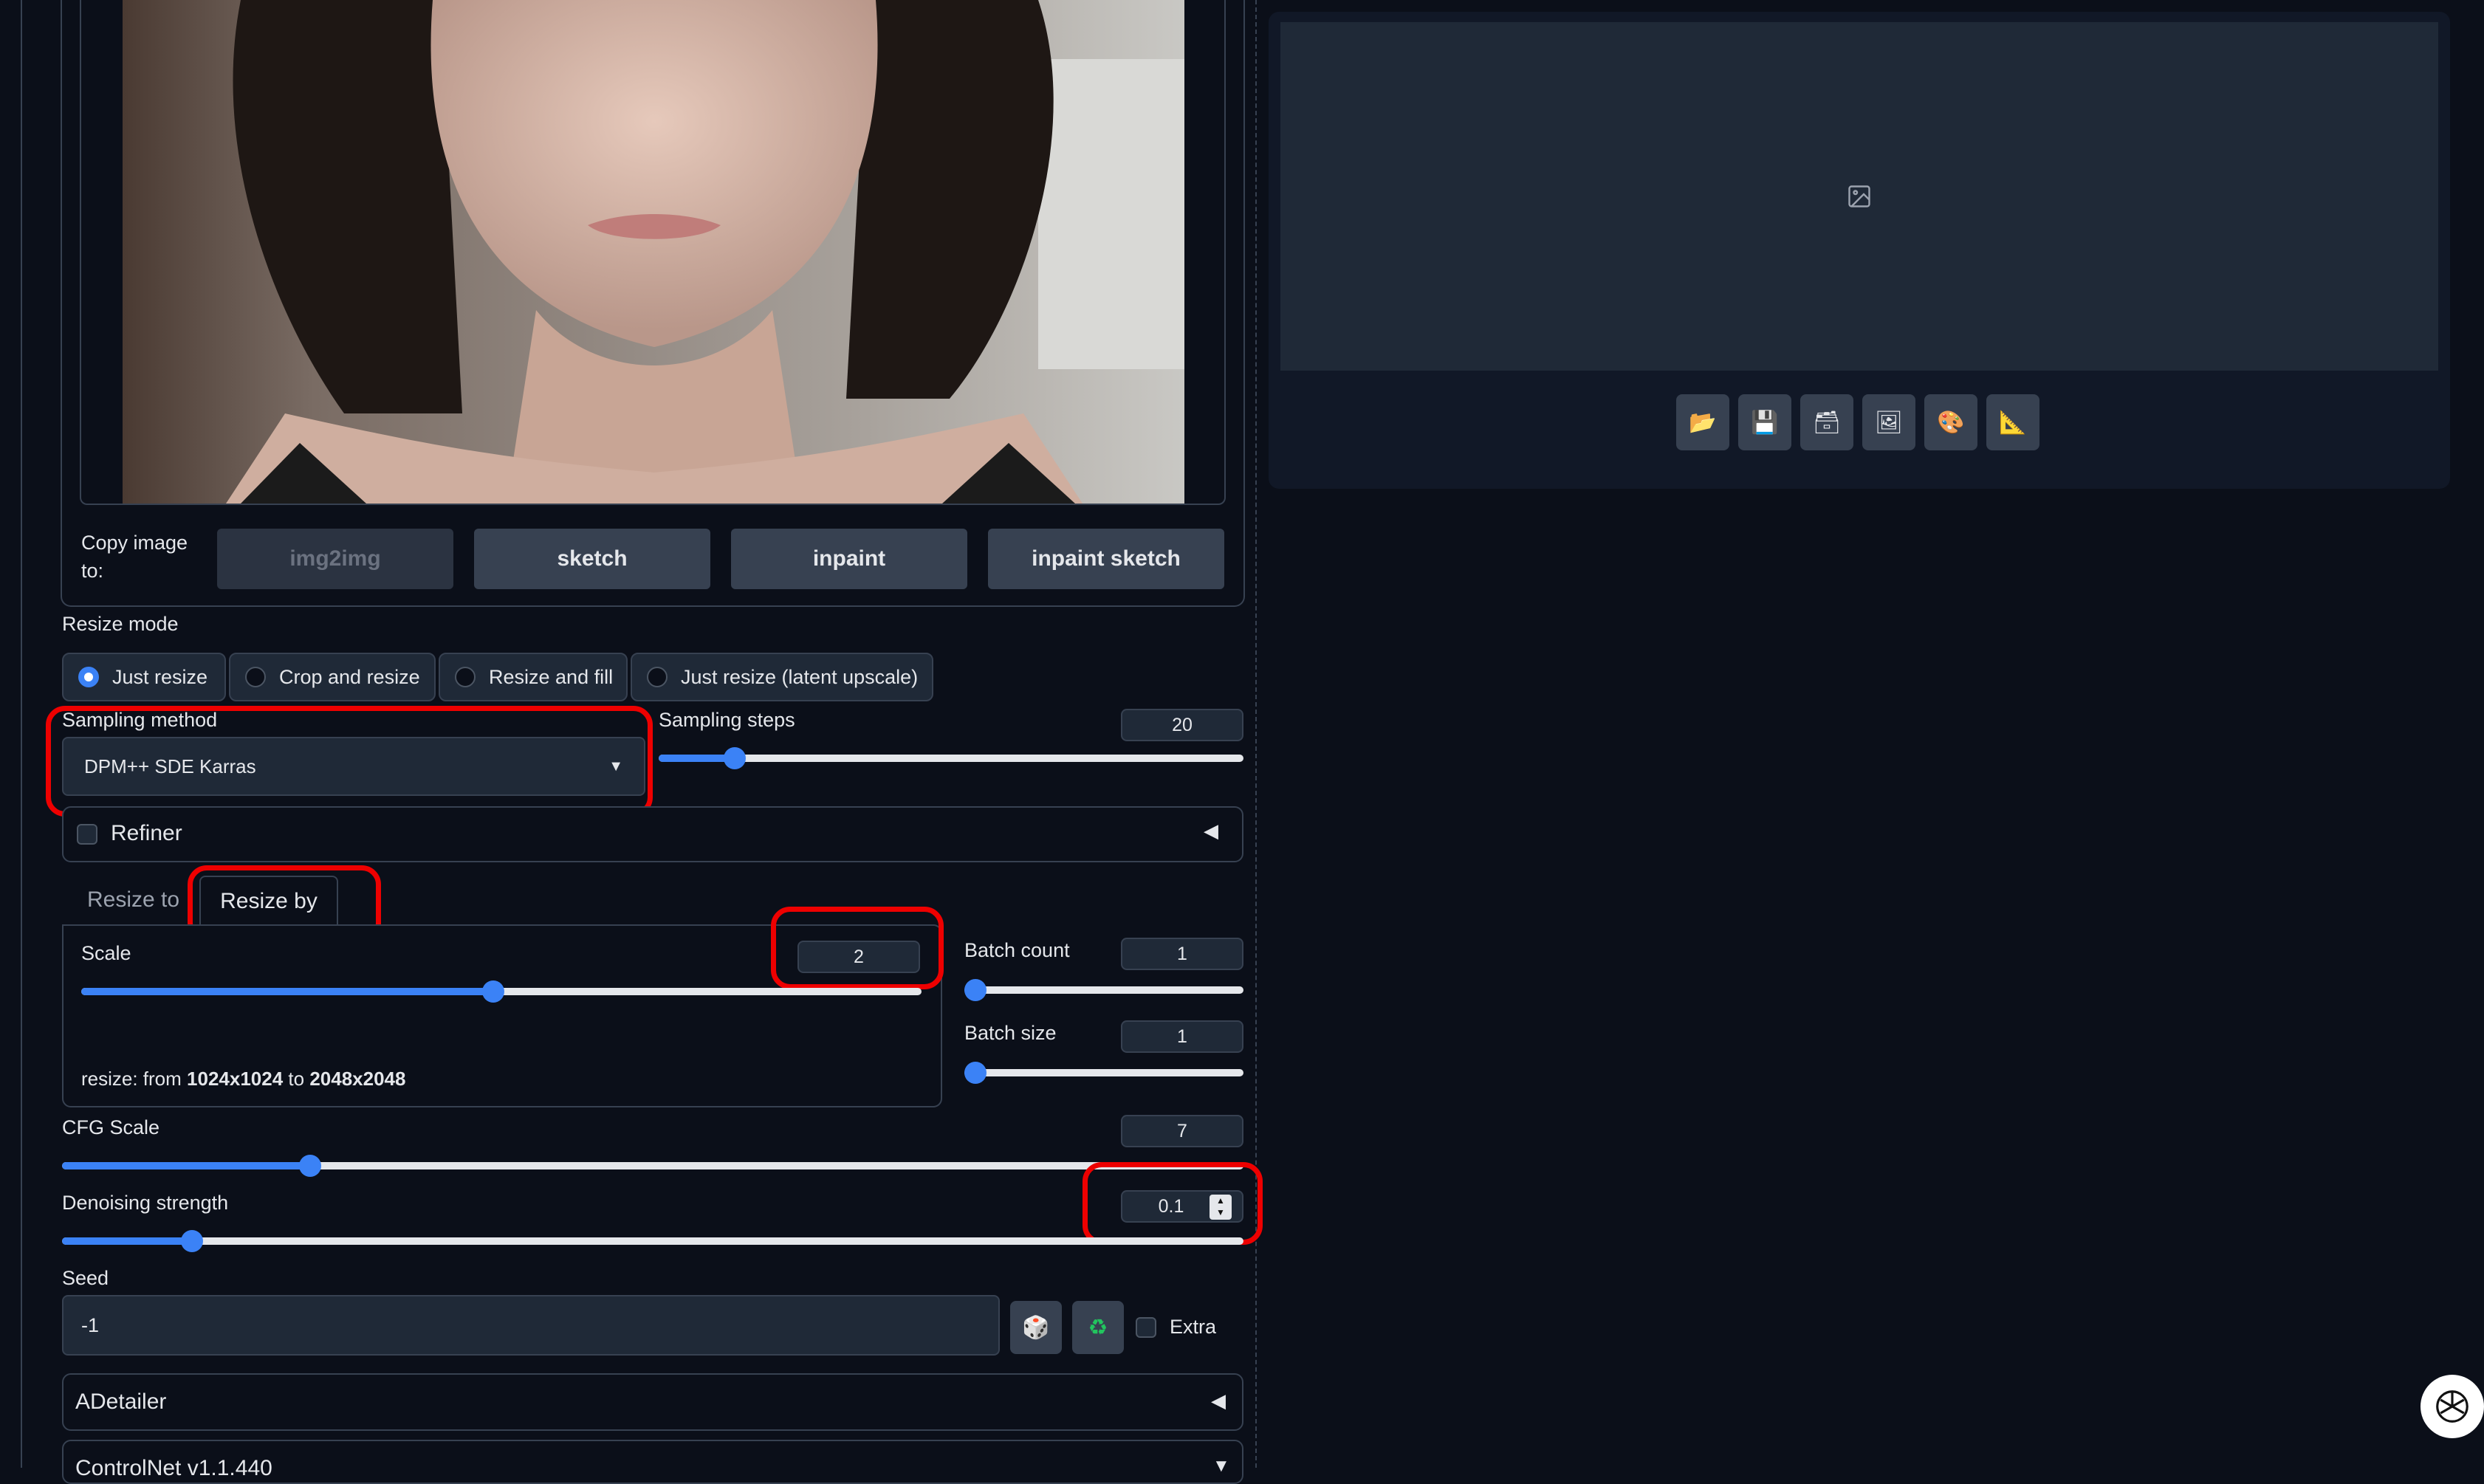  Describe the element at coordinates (1098, 1327) in the screenshot. I see `reuse-seed-recycle-icon: ♻` at that location.